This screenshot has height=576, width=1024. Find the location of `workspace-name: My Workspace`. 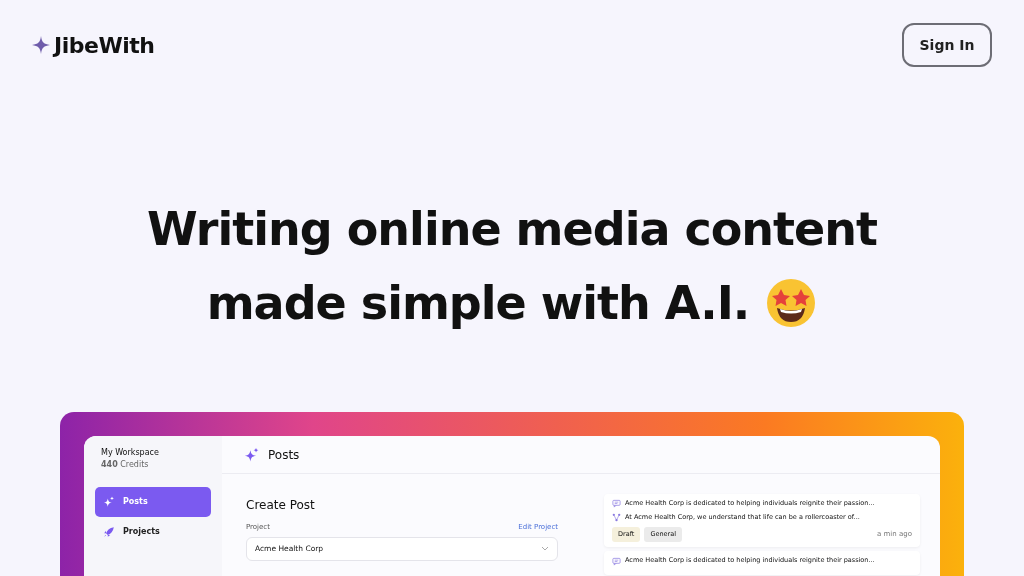

workspace-name: My Workspace is located at coordinates (130, 453).